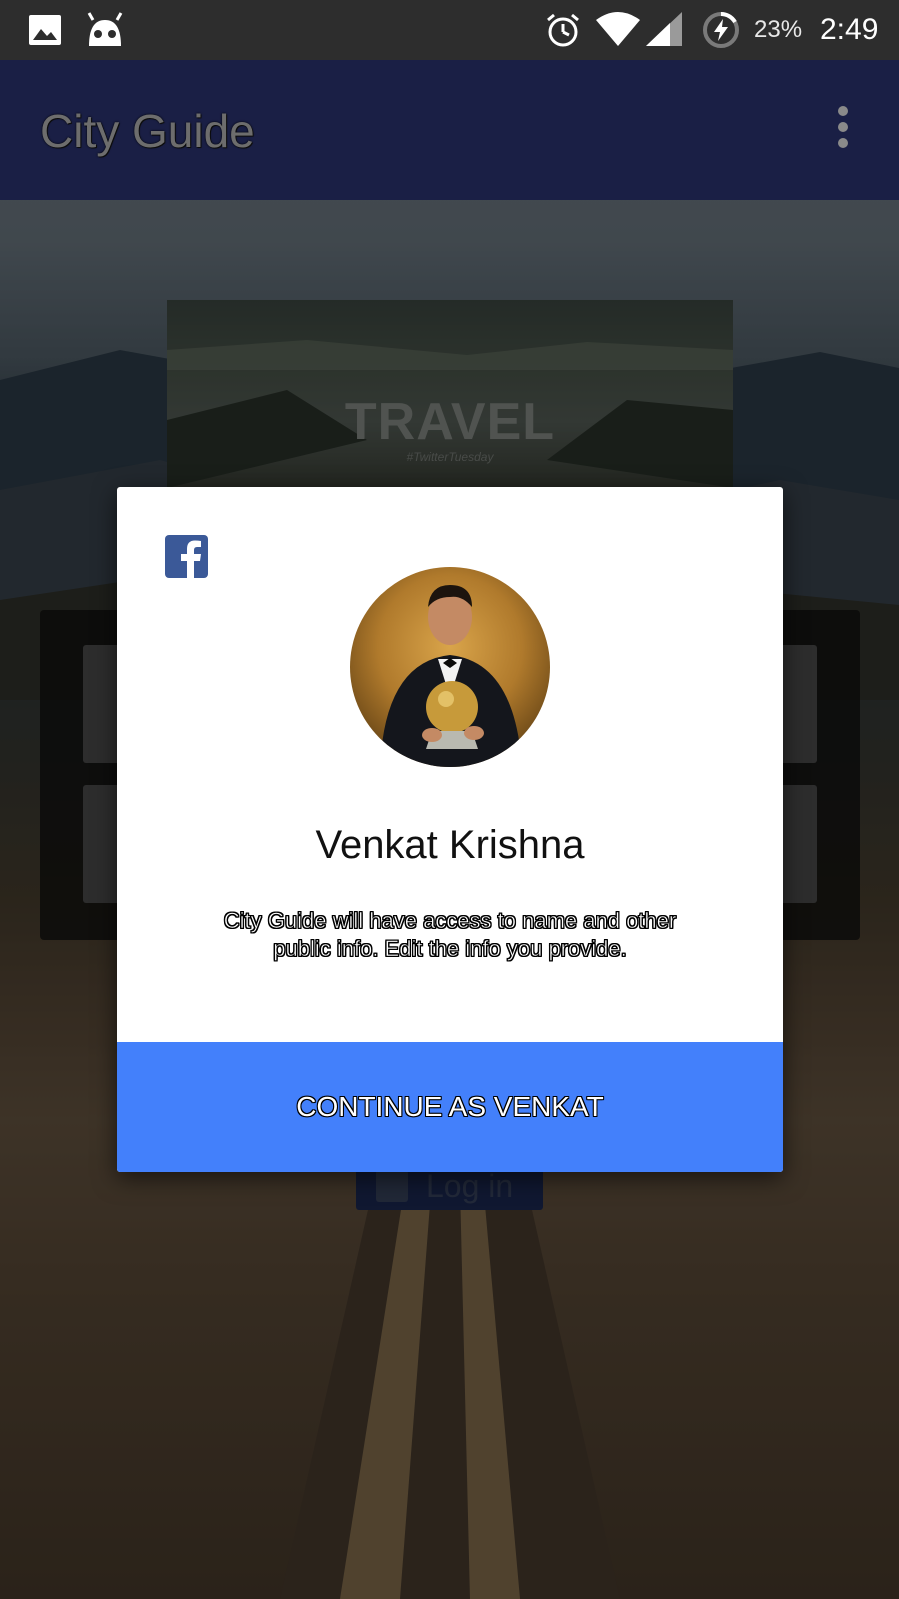 This screenshot has height=1599, width=899. Describe the element at coordinates (449, 30) in the screenshot. I see `status-bar: 23% 2:49` at that location.